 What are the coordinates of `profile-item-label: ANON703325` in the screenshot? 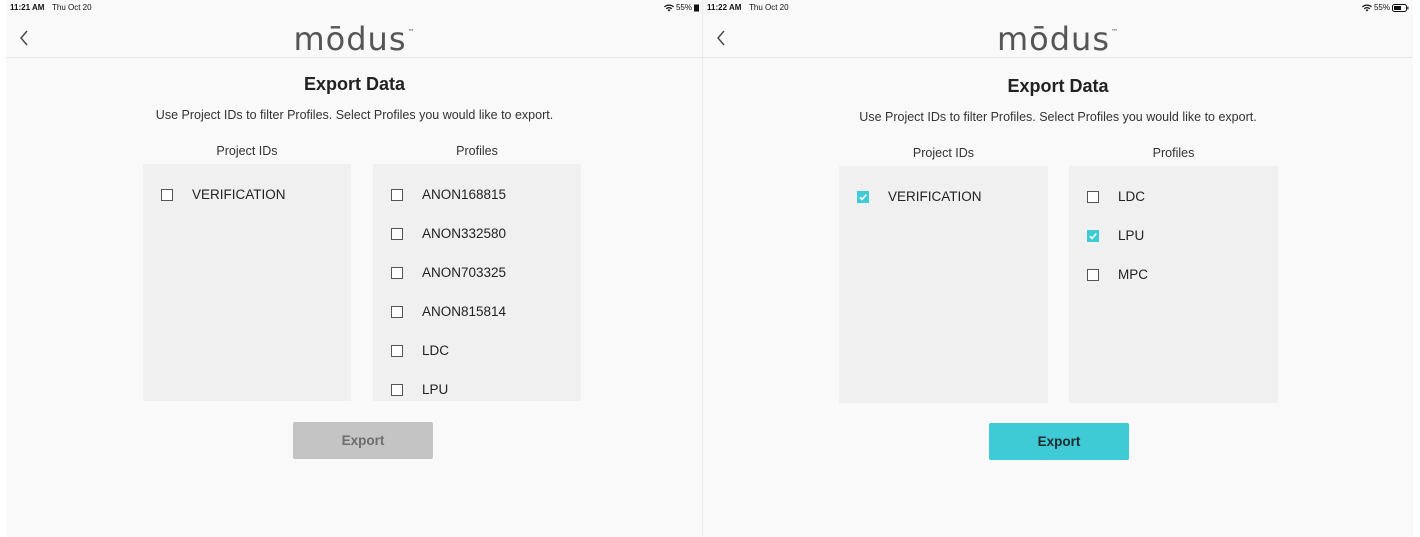 It's located at (464, 272).